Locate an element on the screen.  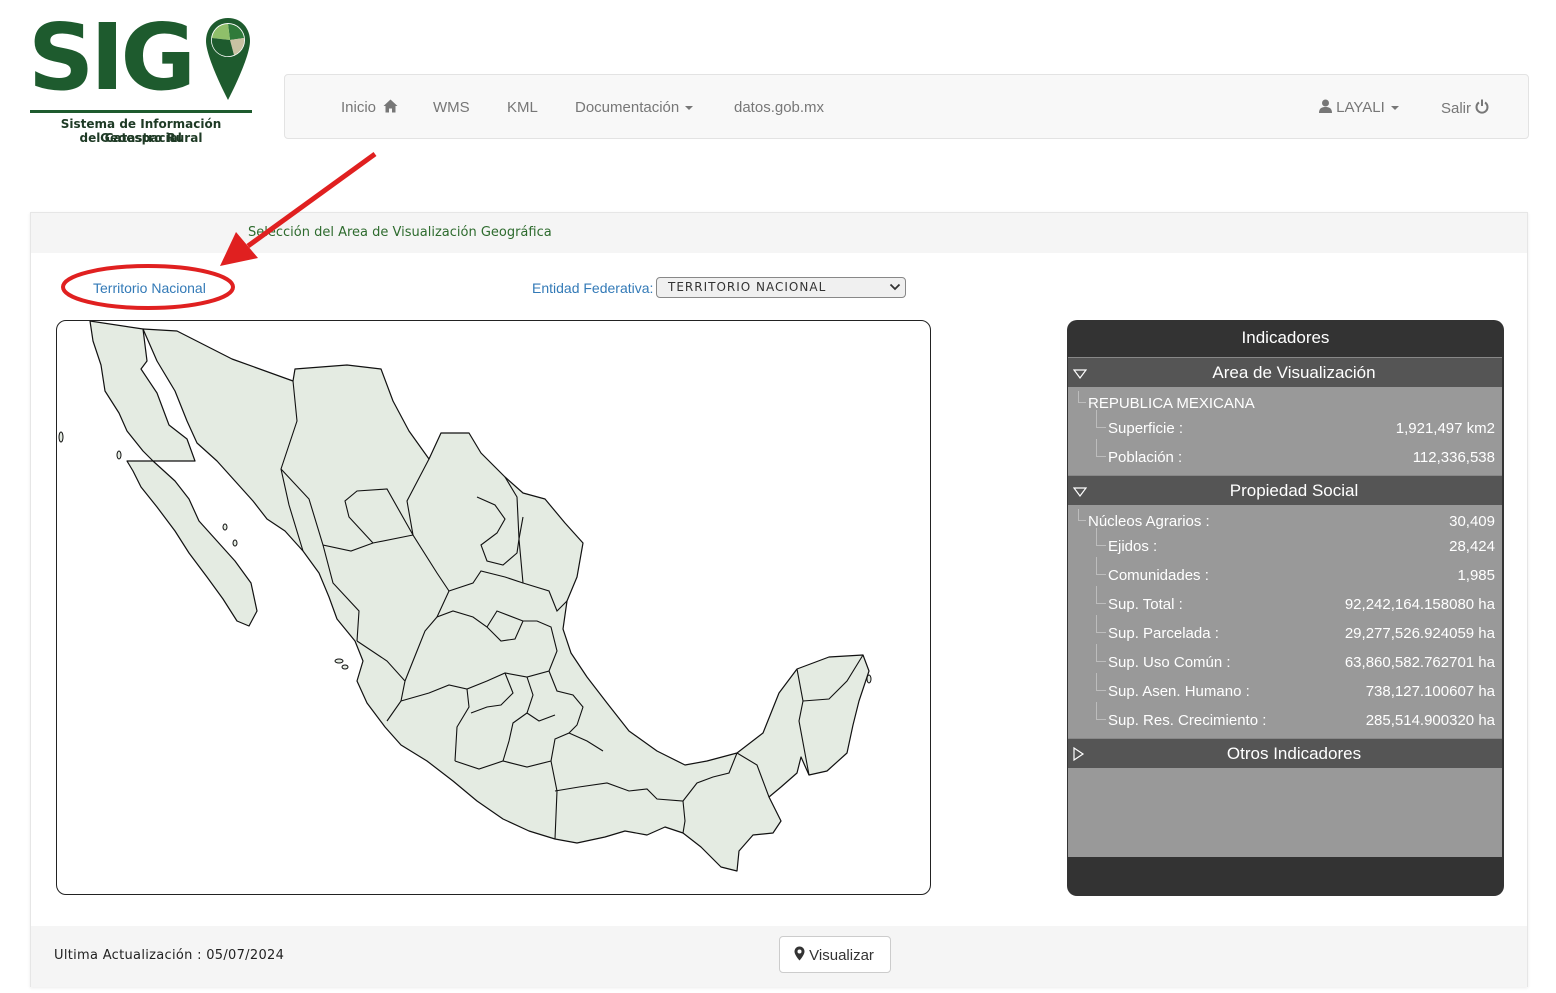
indicator-label: Población : is located at coordinates (1145, 457).